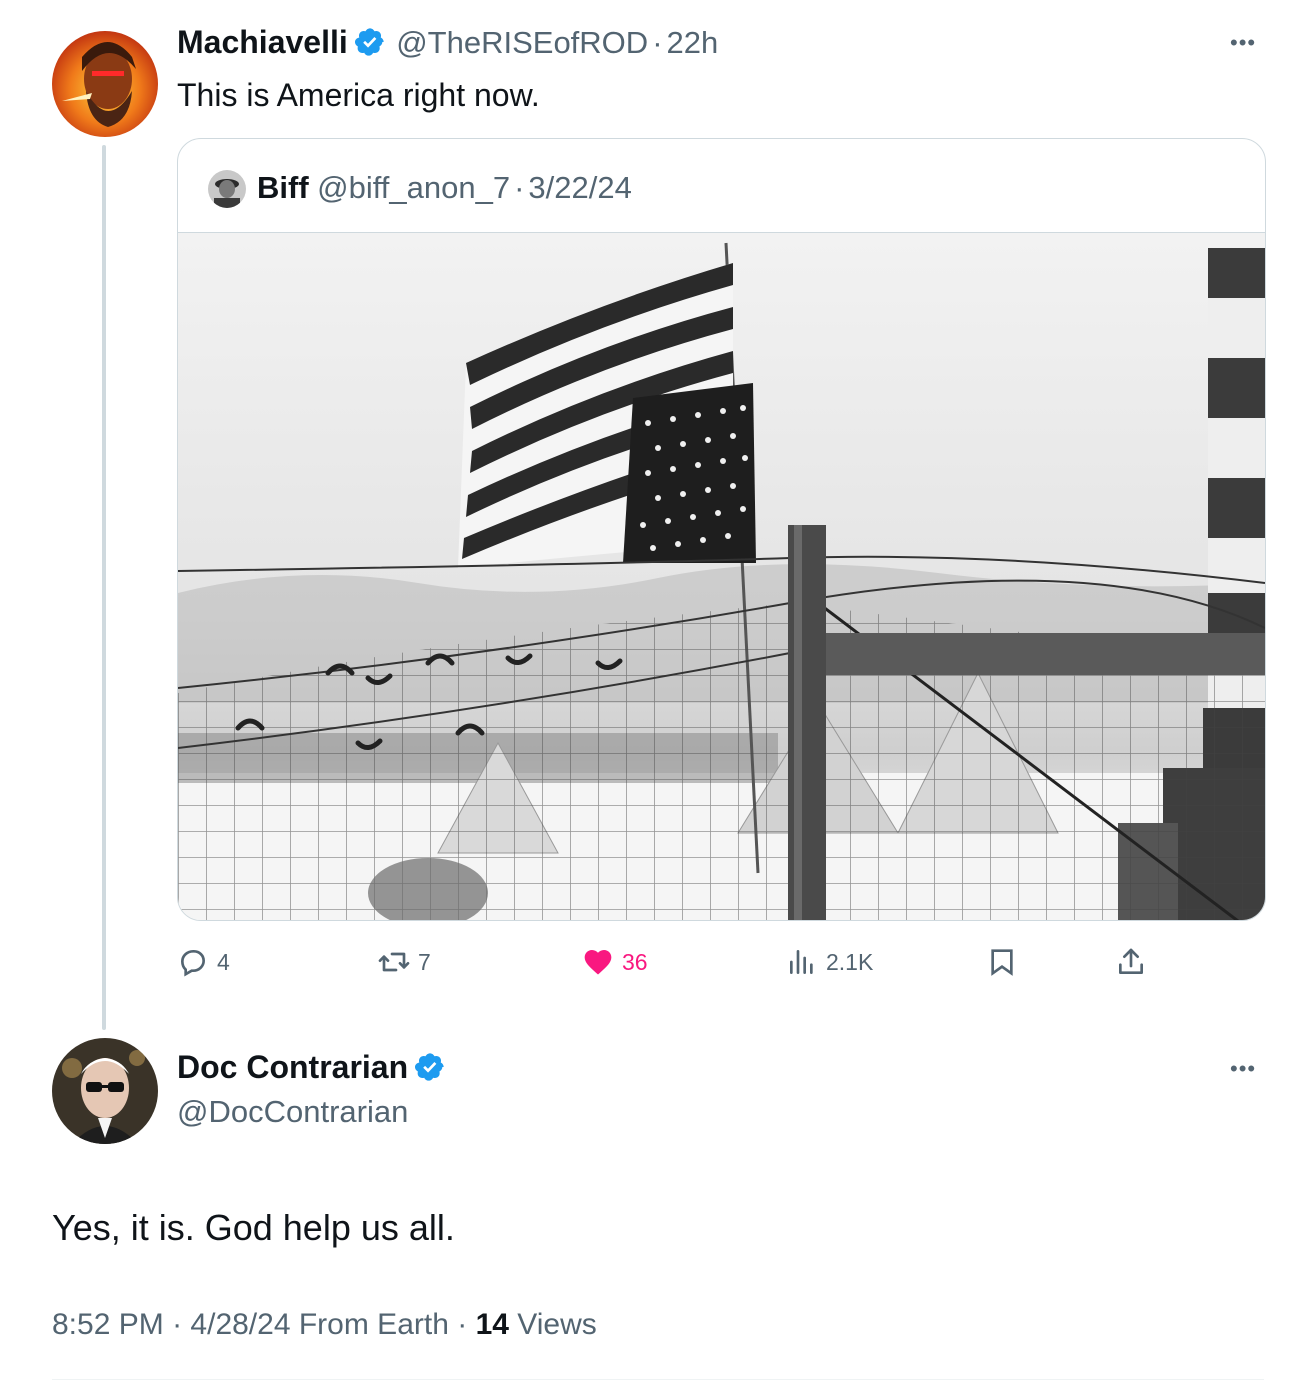  I want to click on handle: @DocContrarian, so click(292, 1112).